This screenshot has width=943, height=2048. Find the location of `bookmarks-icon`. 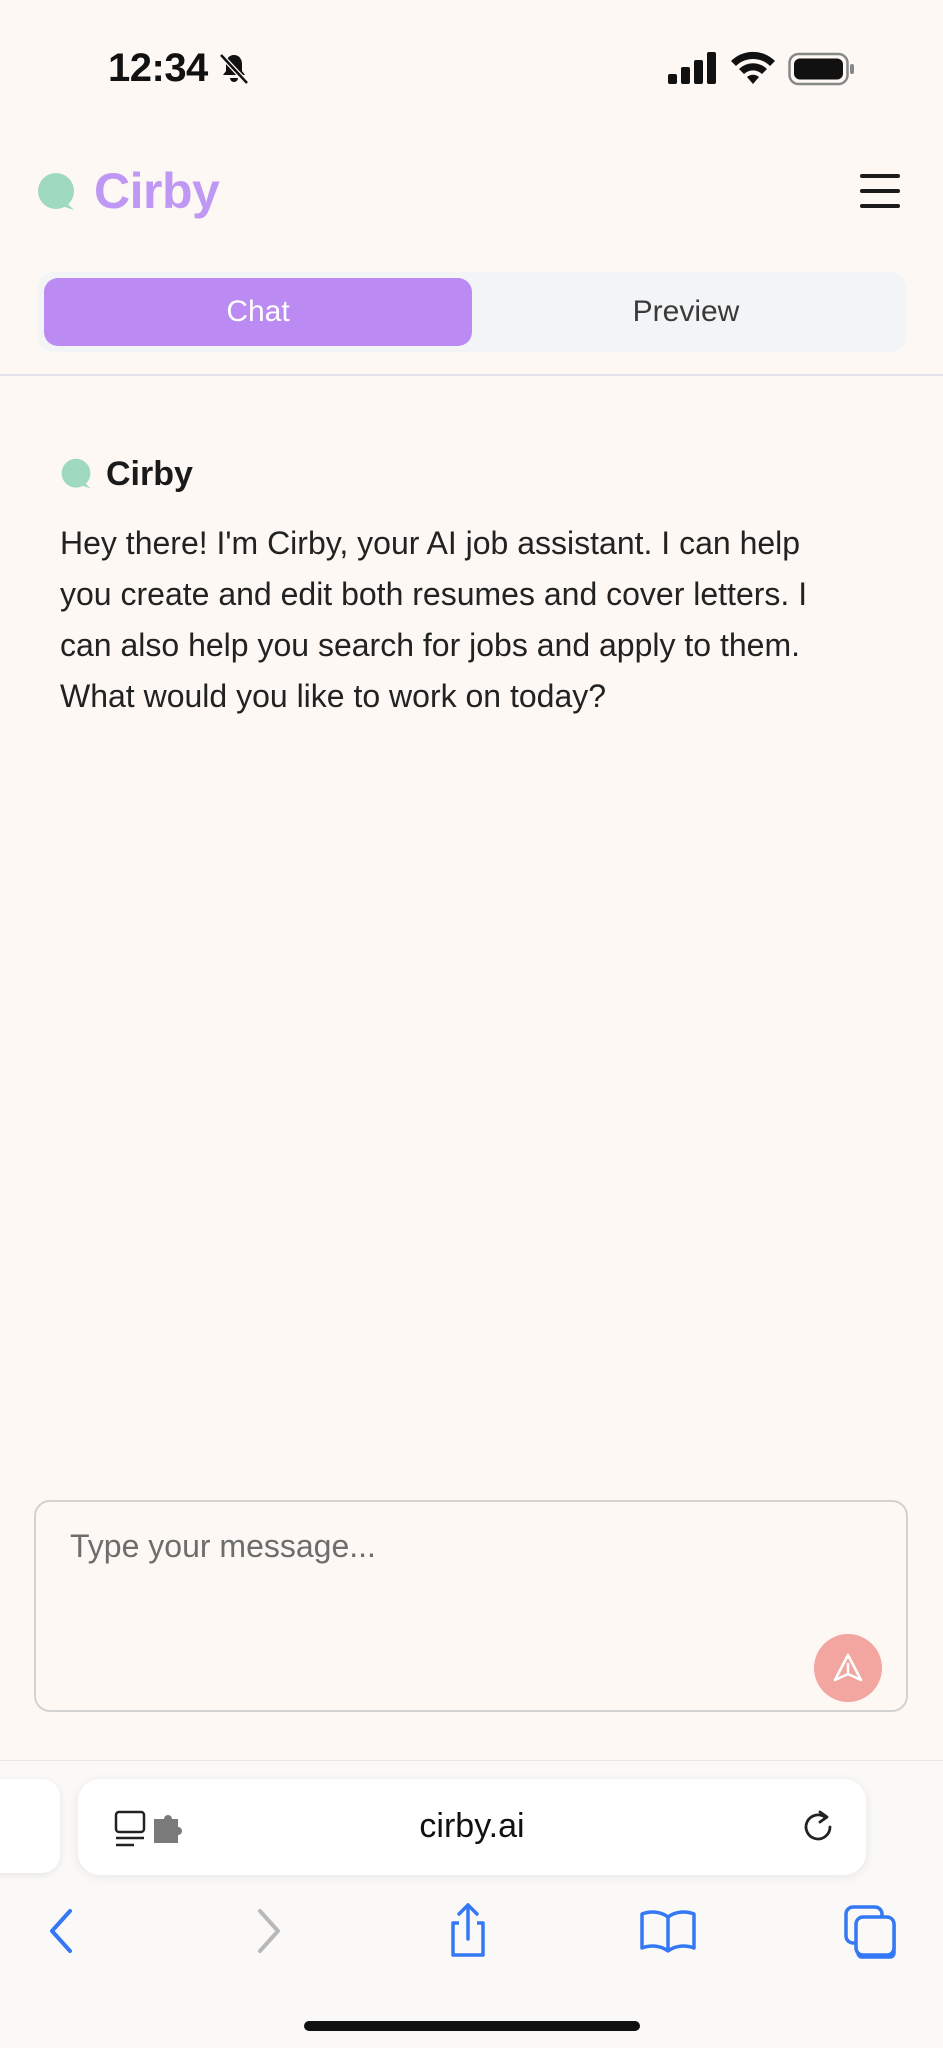

bookmarks-icon is located at coordinates (668, 1931).